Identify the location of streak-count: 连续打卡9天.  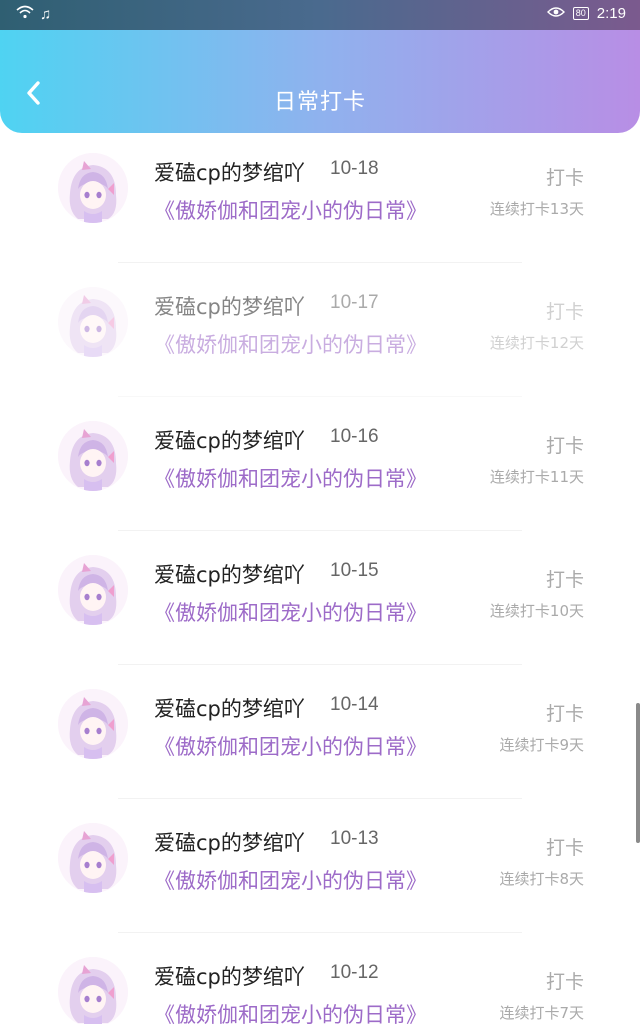
(541, 745).